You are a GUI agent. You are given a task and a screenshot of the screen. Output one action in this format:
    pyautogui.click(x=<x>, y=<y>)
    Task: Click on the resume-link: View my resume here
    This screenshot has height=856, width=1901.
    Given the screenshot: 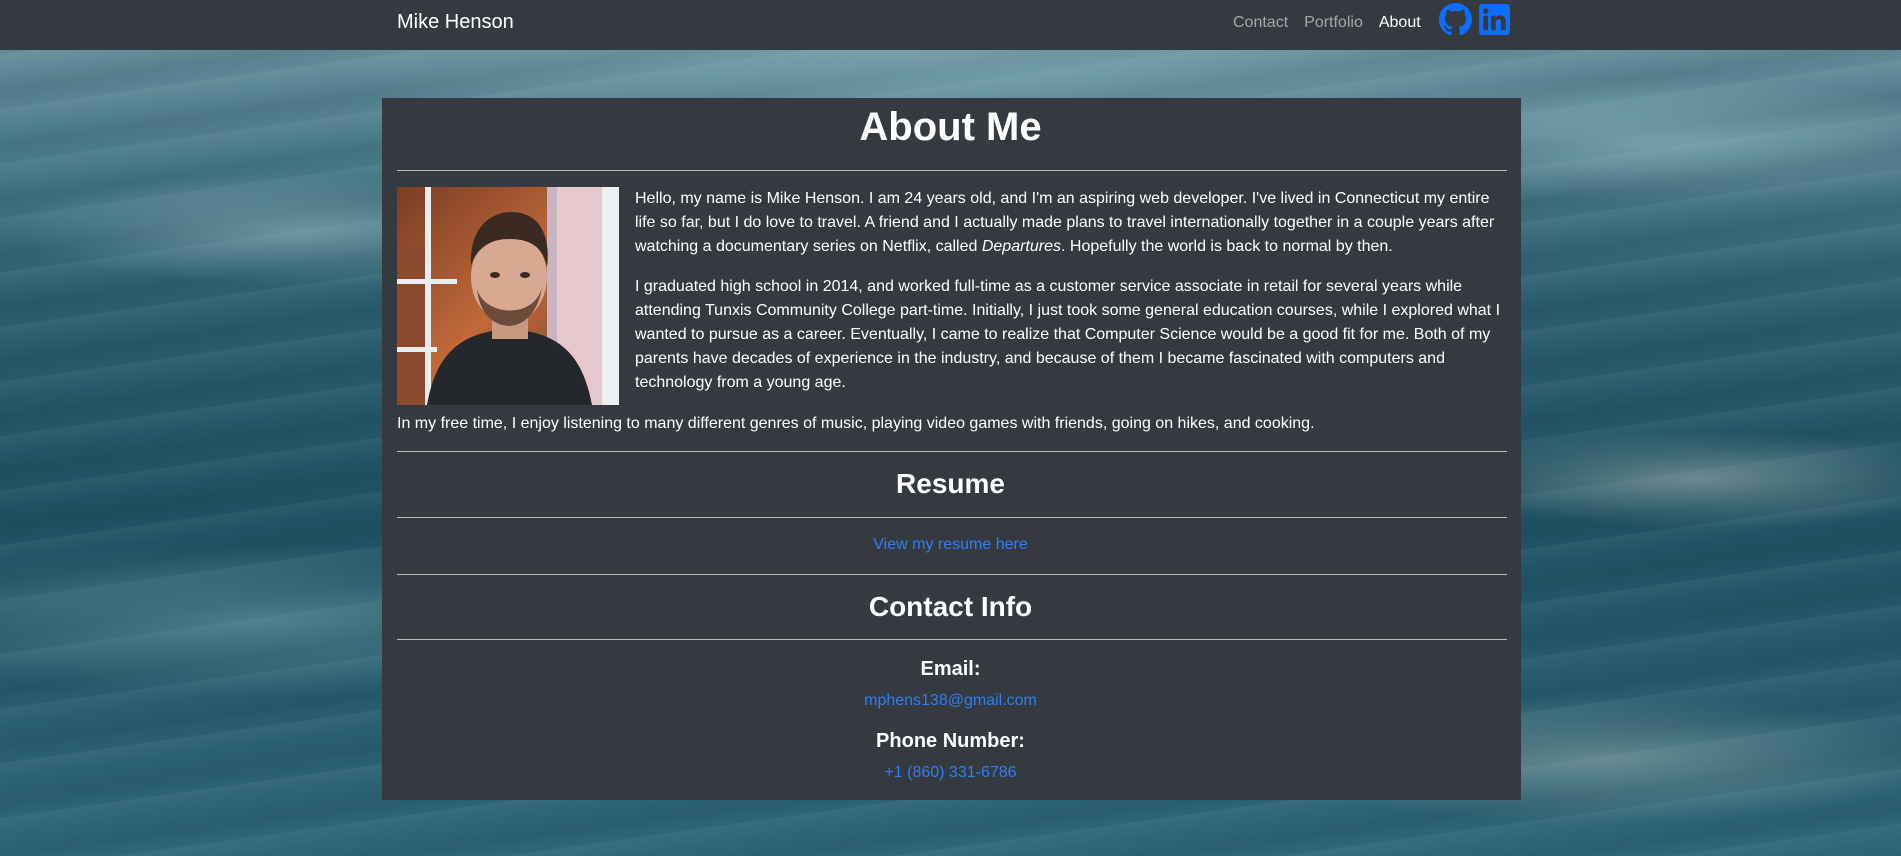 What is the action you would take?
    pyautogui.click(x=950, y=544)
    